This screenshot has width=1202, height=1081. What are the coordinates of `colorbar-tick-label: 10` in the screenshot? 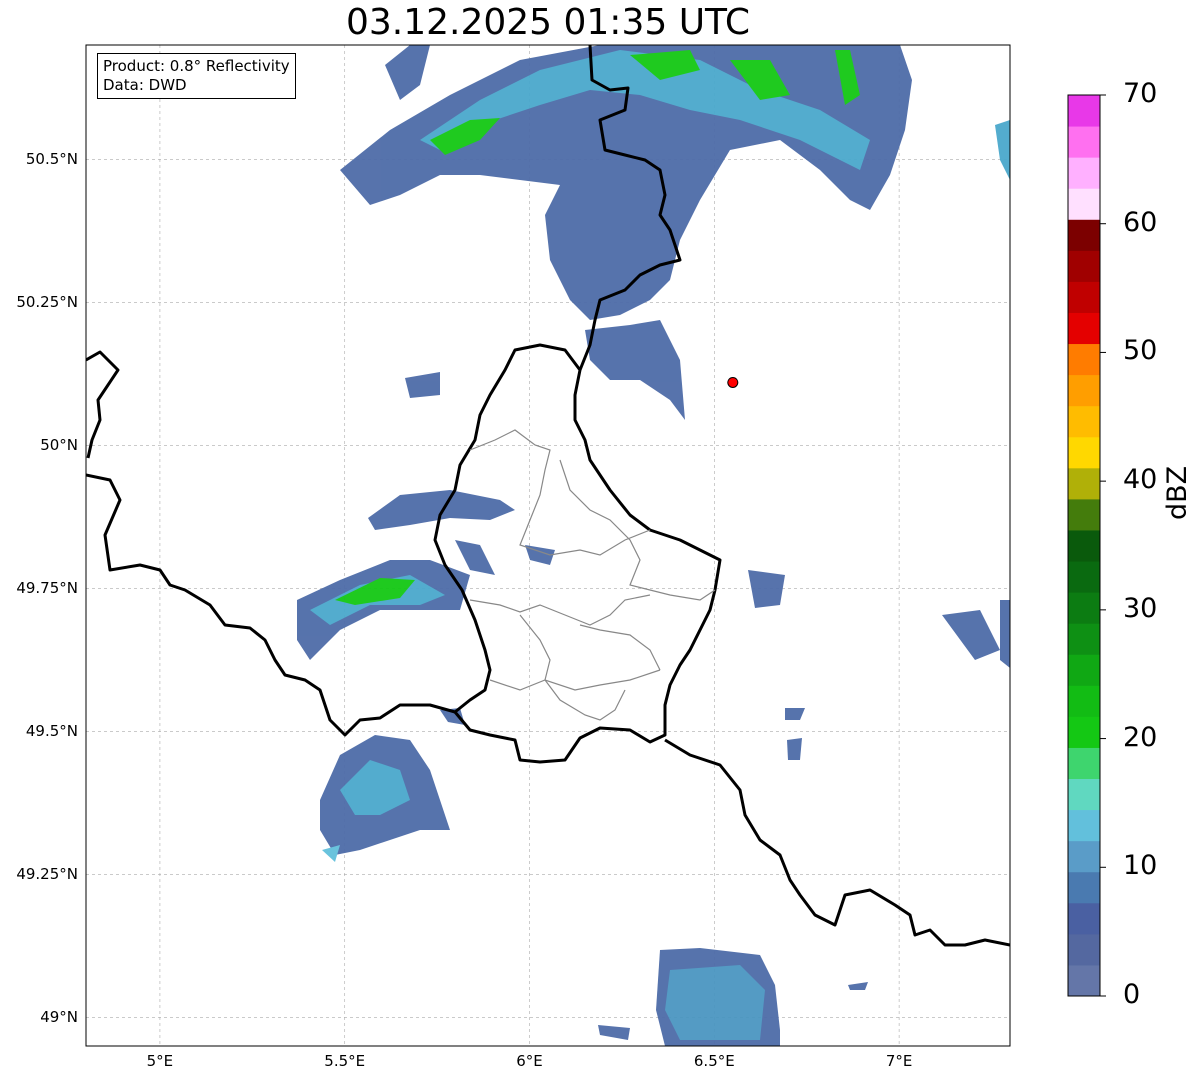 It's located at (1140, 866).